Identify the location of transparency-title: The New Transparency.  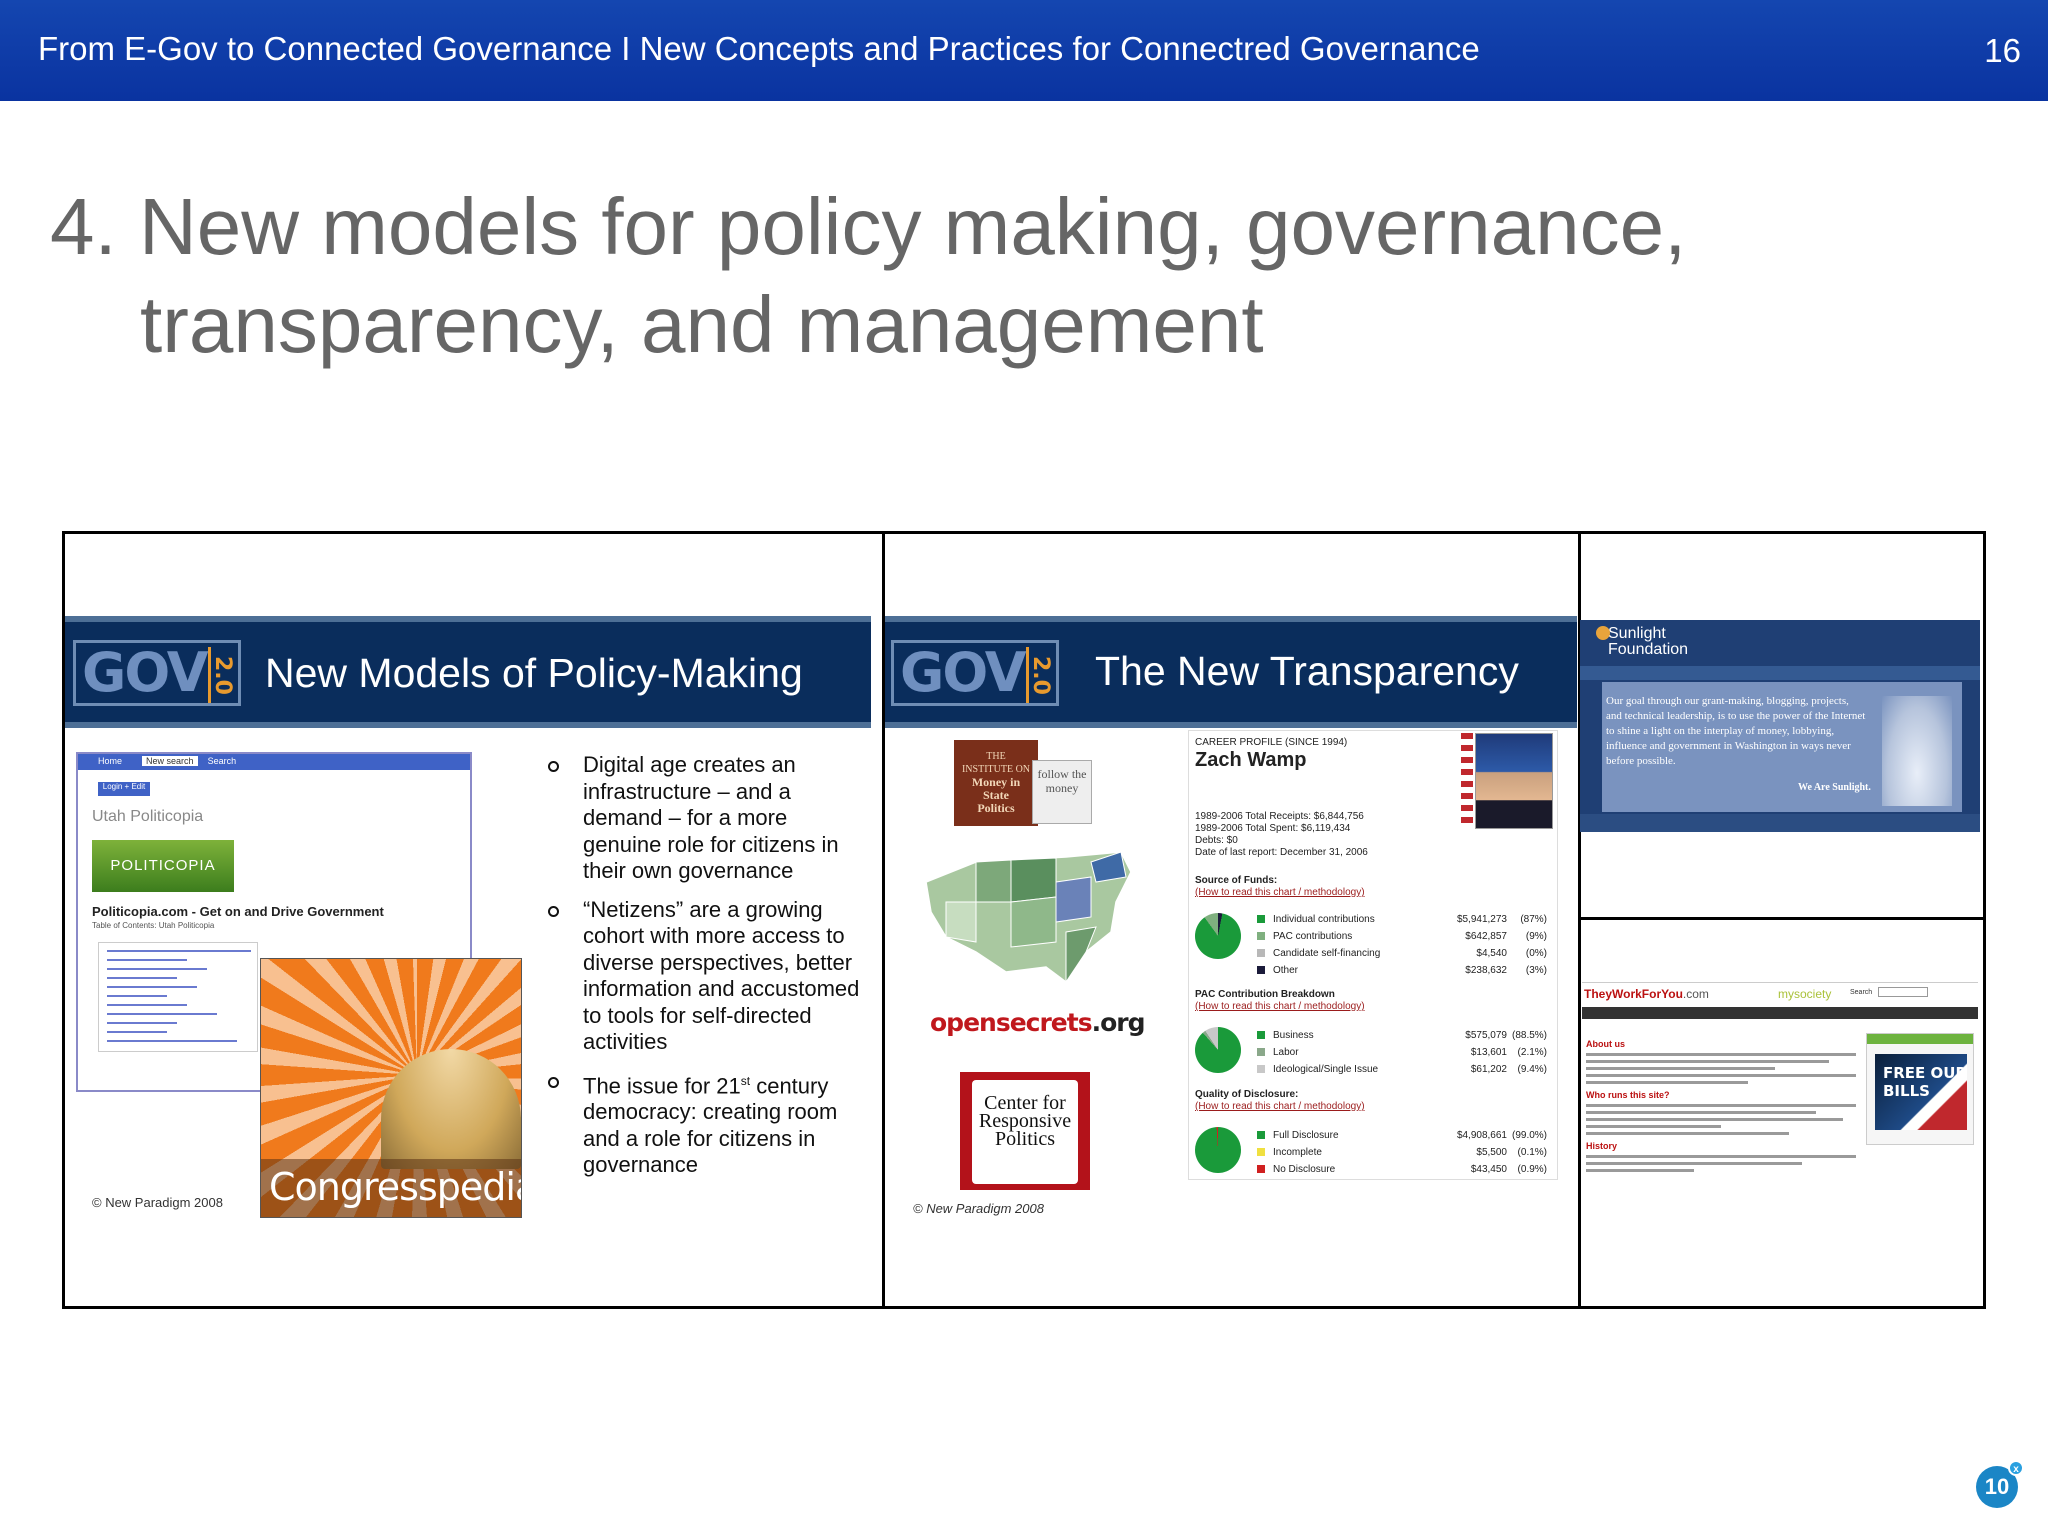
(1307, 671).